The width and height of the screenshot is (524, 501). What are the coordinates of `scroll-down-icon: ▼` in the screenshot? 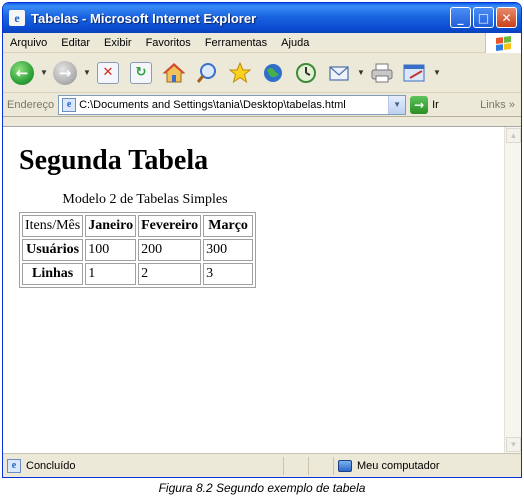 It's located at (513, 444).